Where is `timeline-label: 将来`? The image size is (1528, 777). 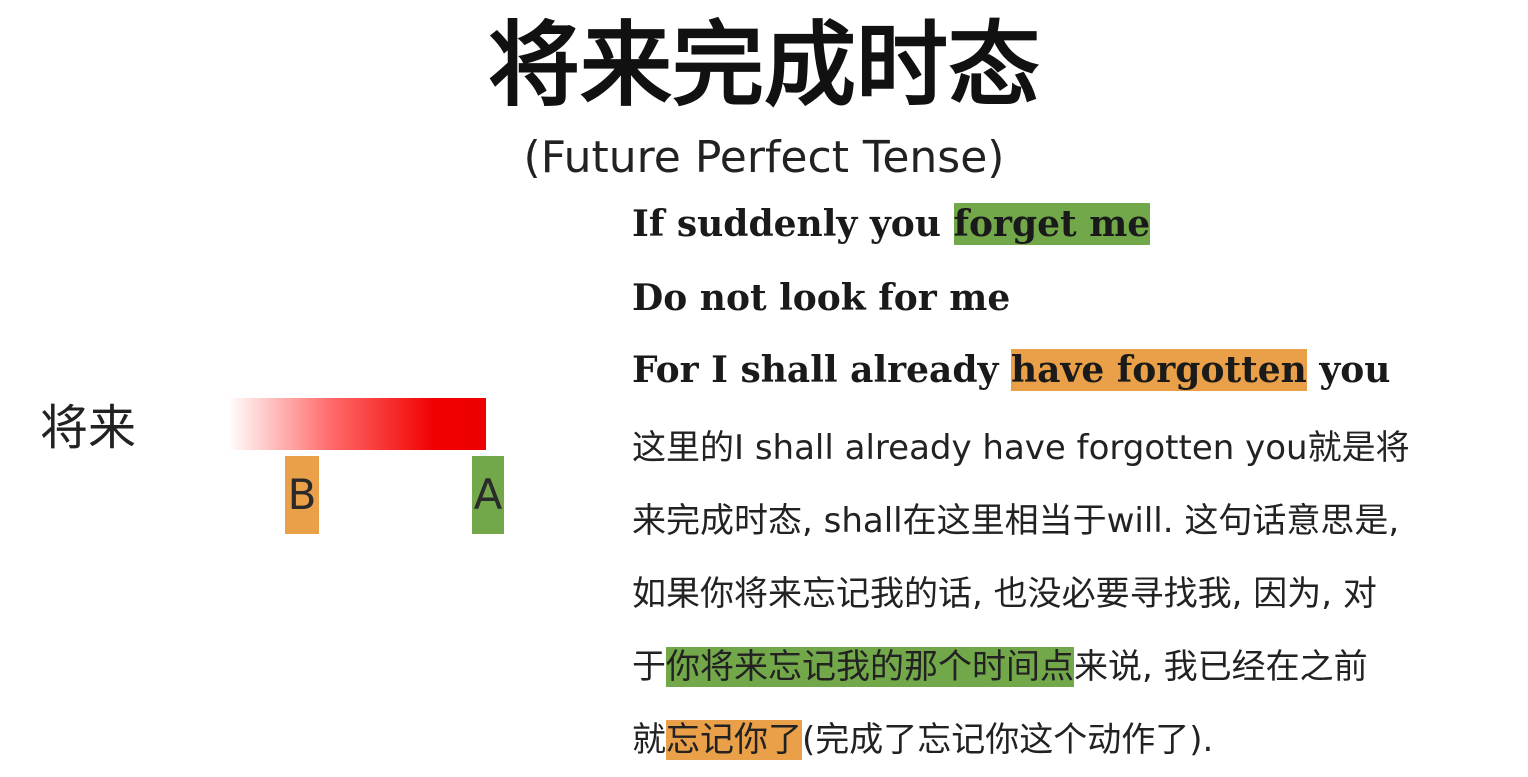
timeline-label: 将来 is located at coordinates (88, 428).